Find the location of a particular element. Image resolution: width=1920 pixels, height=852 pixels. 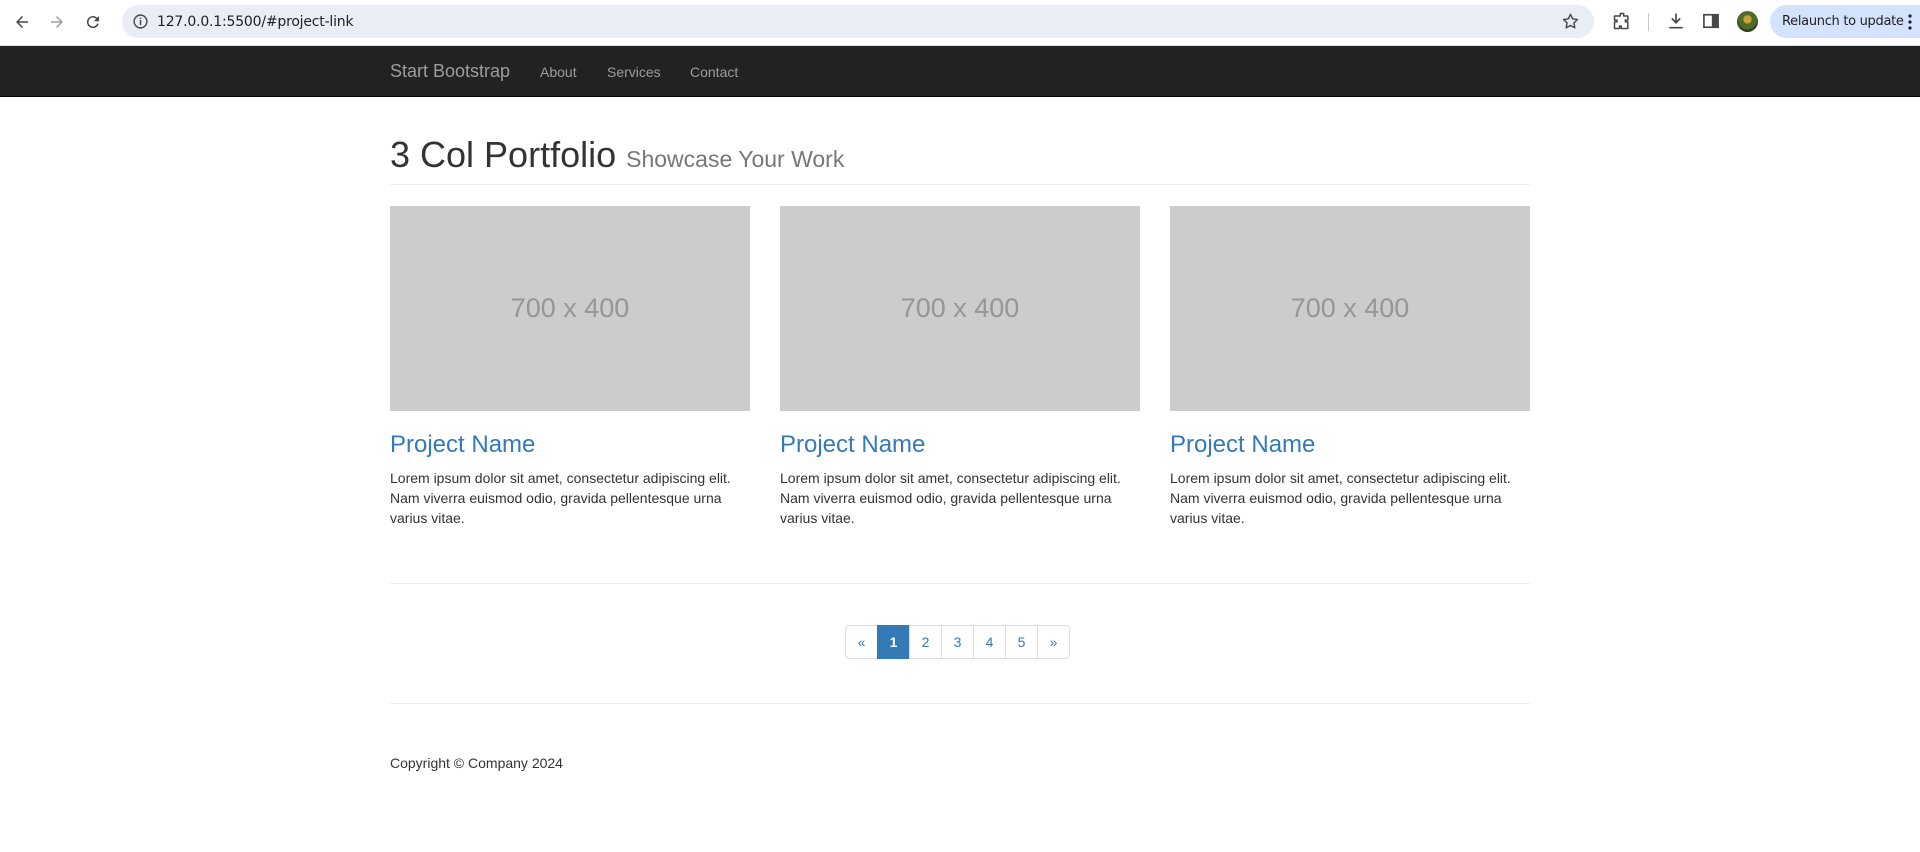

extensions-icon is located at coordinates (1622, 21).